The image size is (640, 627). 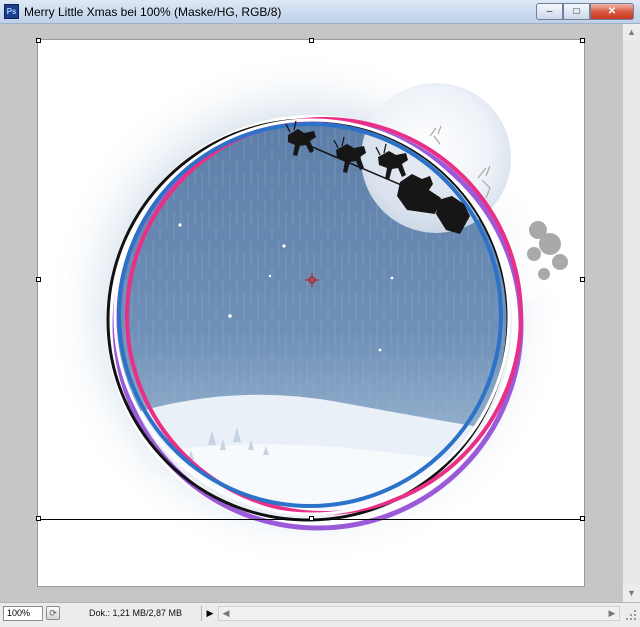 What do you see at coordinates (210, 613) in the screenshot?
I see `status-info-menu-play-icon: ▶` at bounding box center [210, 613].